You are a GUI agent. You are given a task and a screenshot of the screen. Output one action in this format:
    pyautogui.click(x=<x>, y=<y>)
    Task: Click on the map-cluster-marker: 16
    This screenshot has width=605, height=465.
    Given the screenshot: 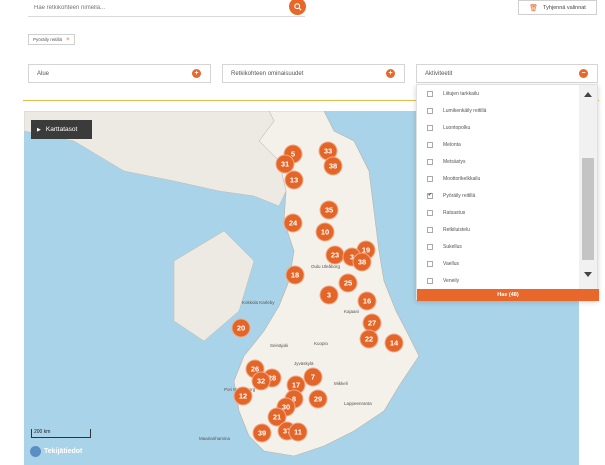 What is the action you would take?
    pyautogui.click(x=367, y=301)
    